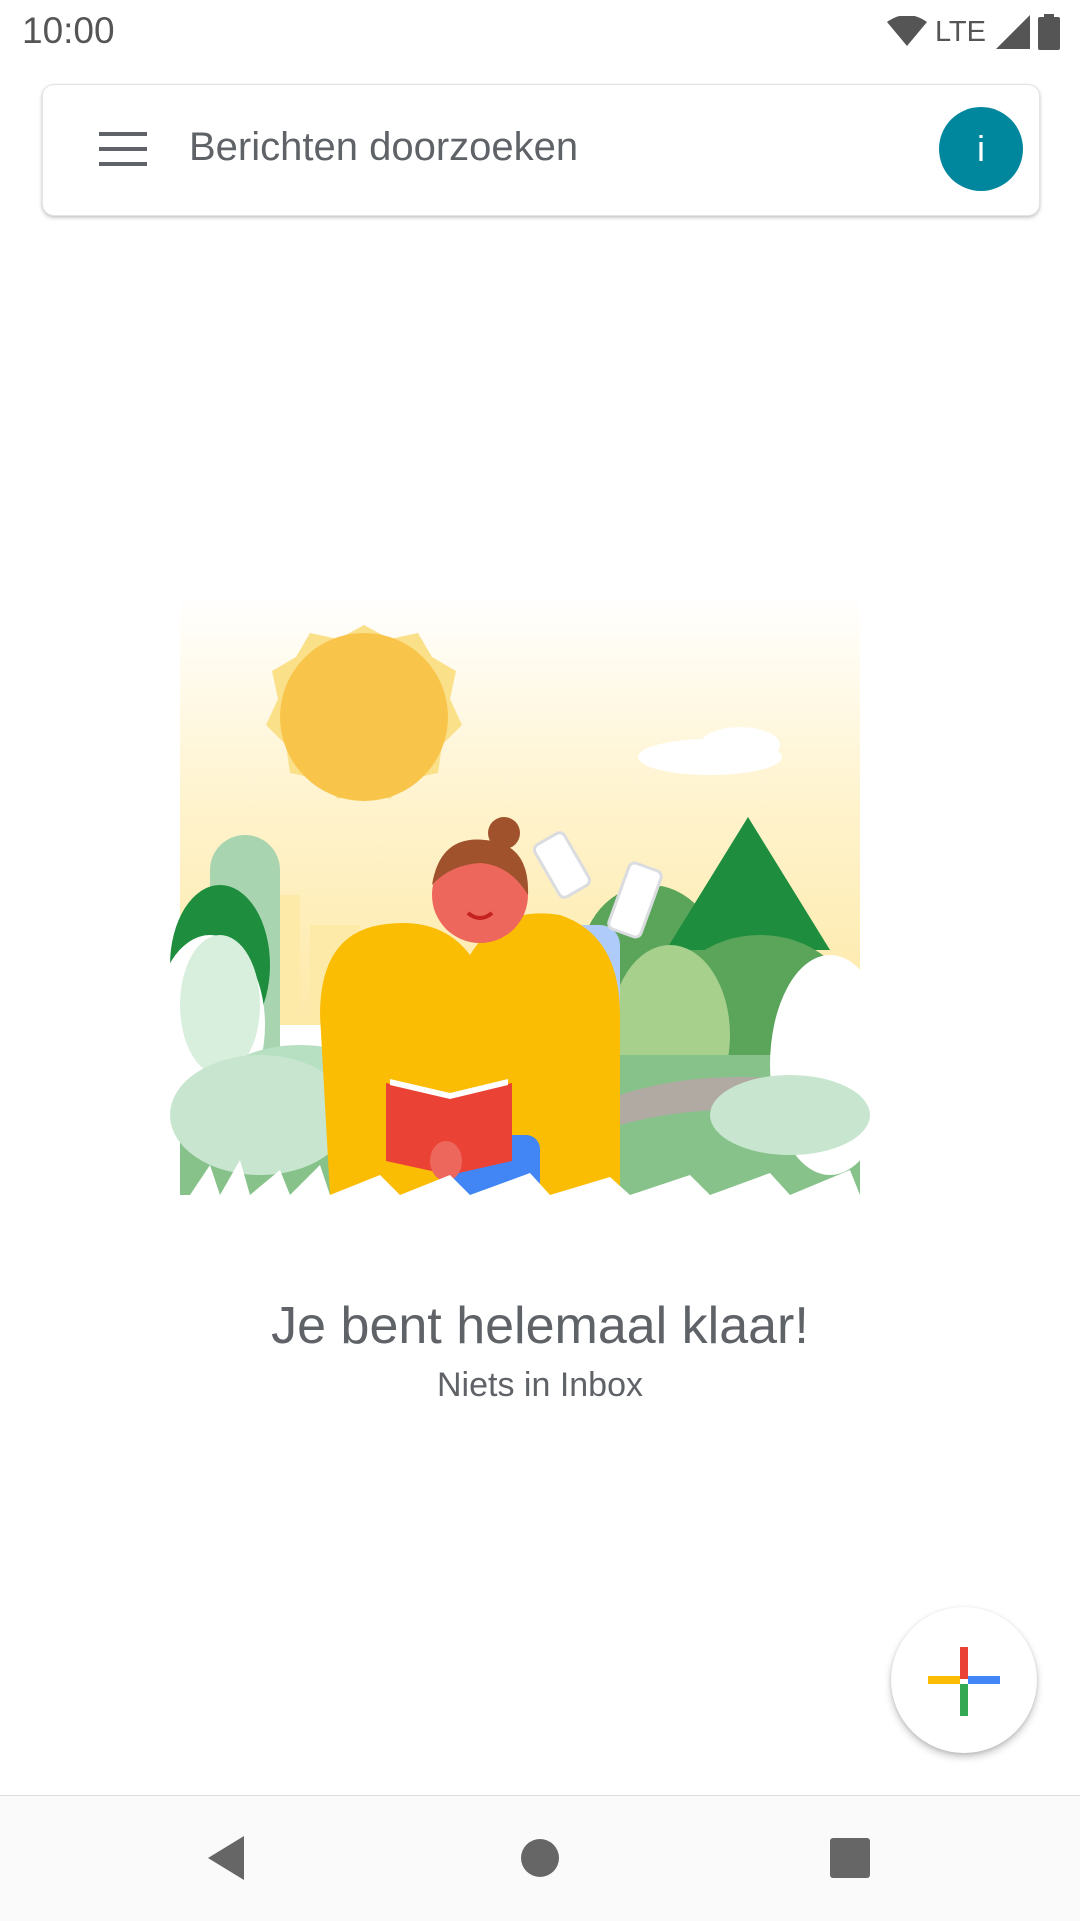  I want to click on search-input: Berichten doorzoeken, so click(383, 147).